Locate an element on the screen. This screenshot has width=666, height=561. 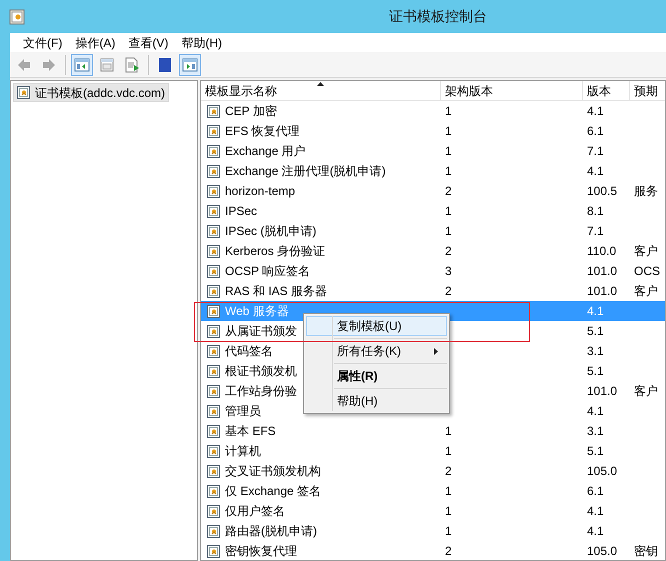
table-cell: IPSec is located at coordinates (241, 211).